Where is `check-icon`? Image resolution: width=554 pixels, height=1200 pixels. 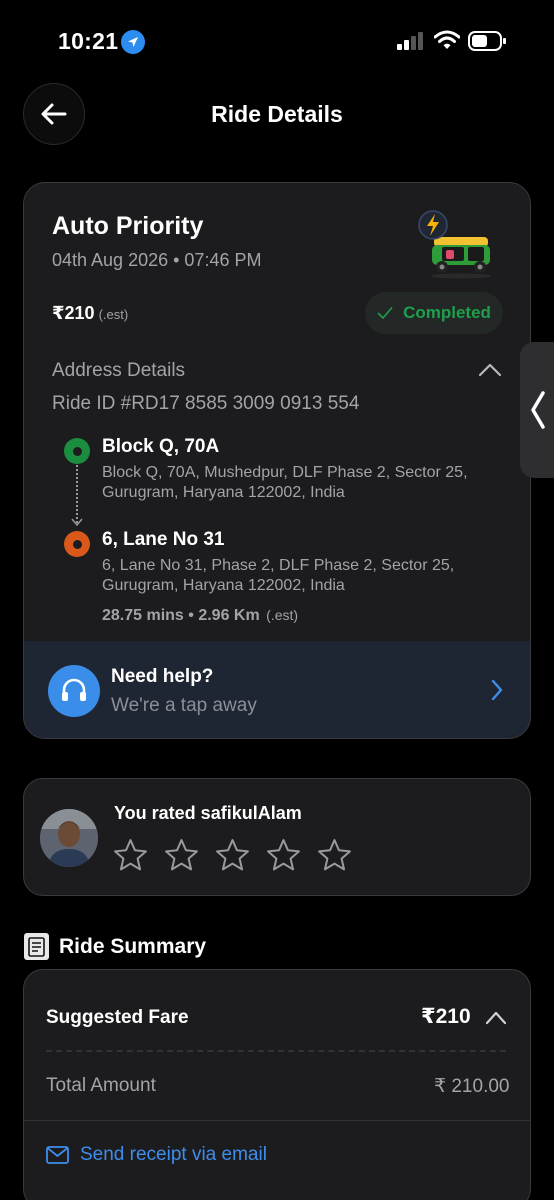
check-icon is located at coordinates (385, 313).